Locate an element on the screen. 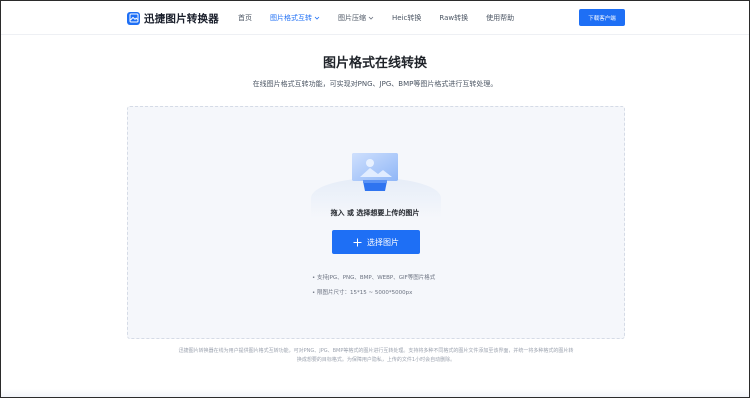 This screenshot has width=750, height=398. nav-format-convert-label: 图片格式互转 is located at coordinates (291, 18).